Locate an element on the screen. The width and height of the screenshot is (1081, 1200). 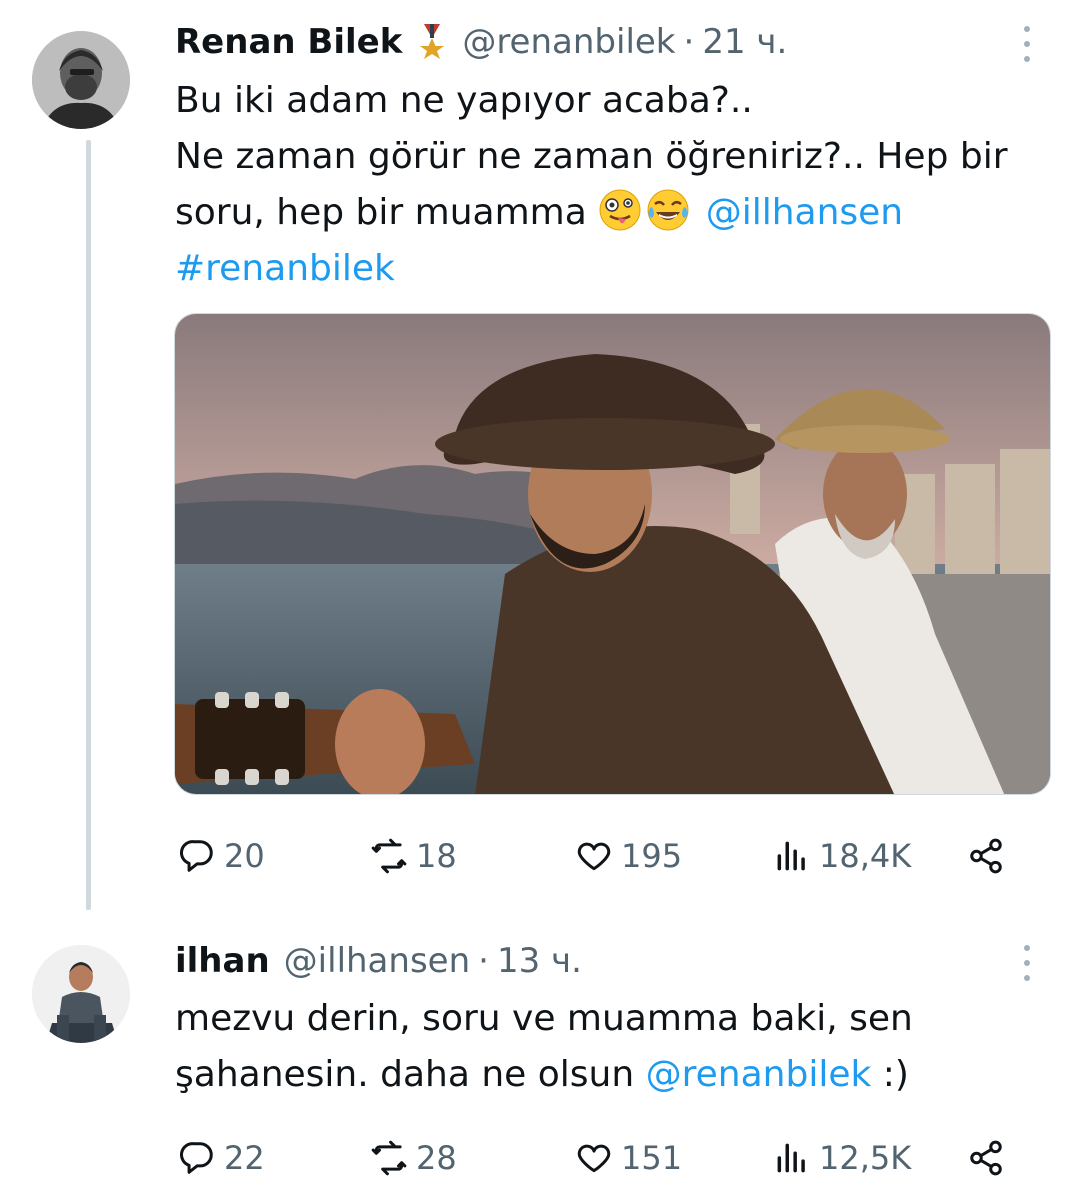
share-button is located at coordinates (990, 856).